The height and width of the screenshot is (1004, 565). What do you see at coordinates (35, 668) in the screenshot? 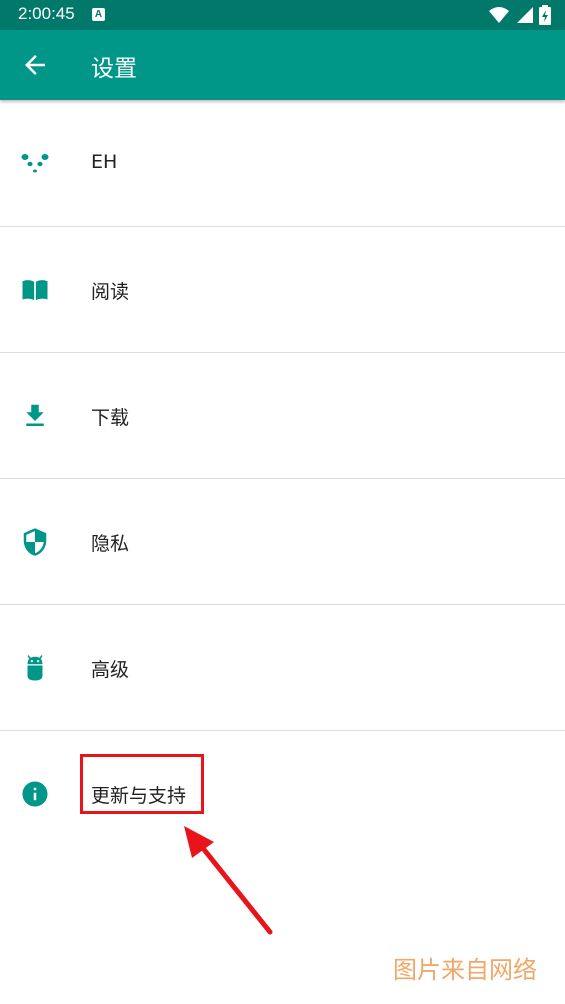
I see `android-icon` at bounding box center [35, 668].